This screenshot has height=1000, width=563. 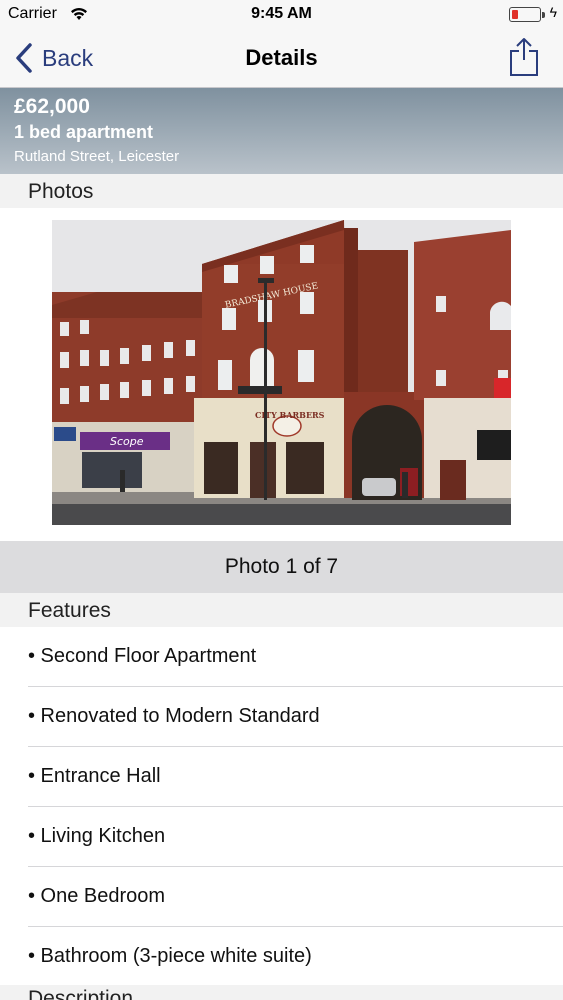 I want to click on description-section-header: Description, so click(x=281, y=992).